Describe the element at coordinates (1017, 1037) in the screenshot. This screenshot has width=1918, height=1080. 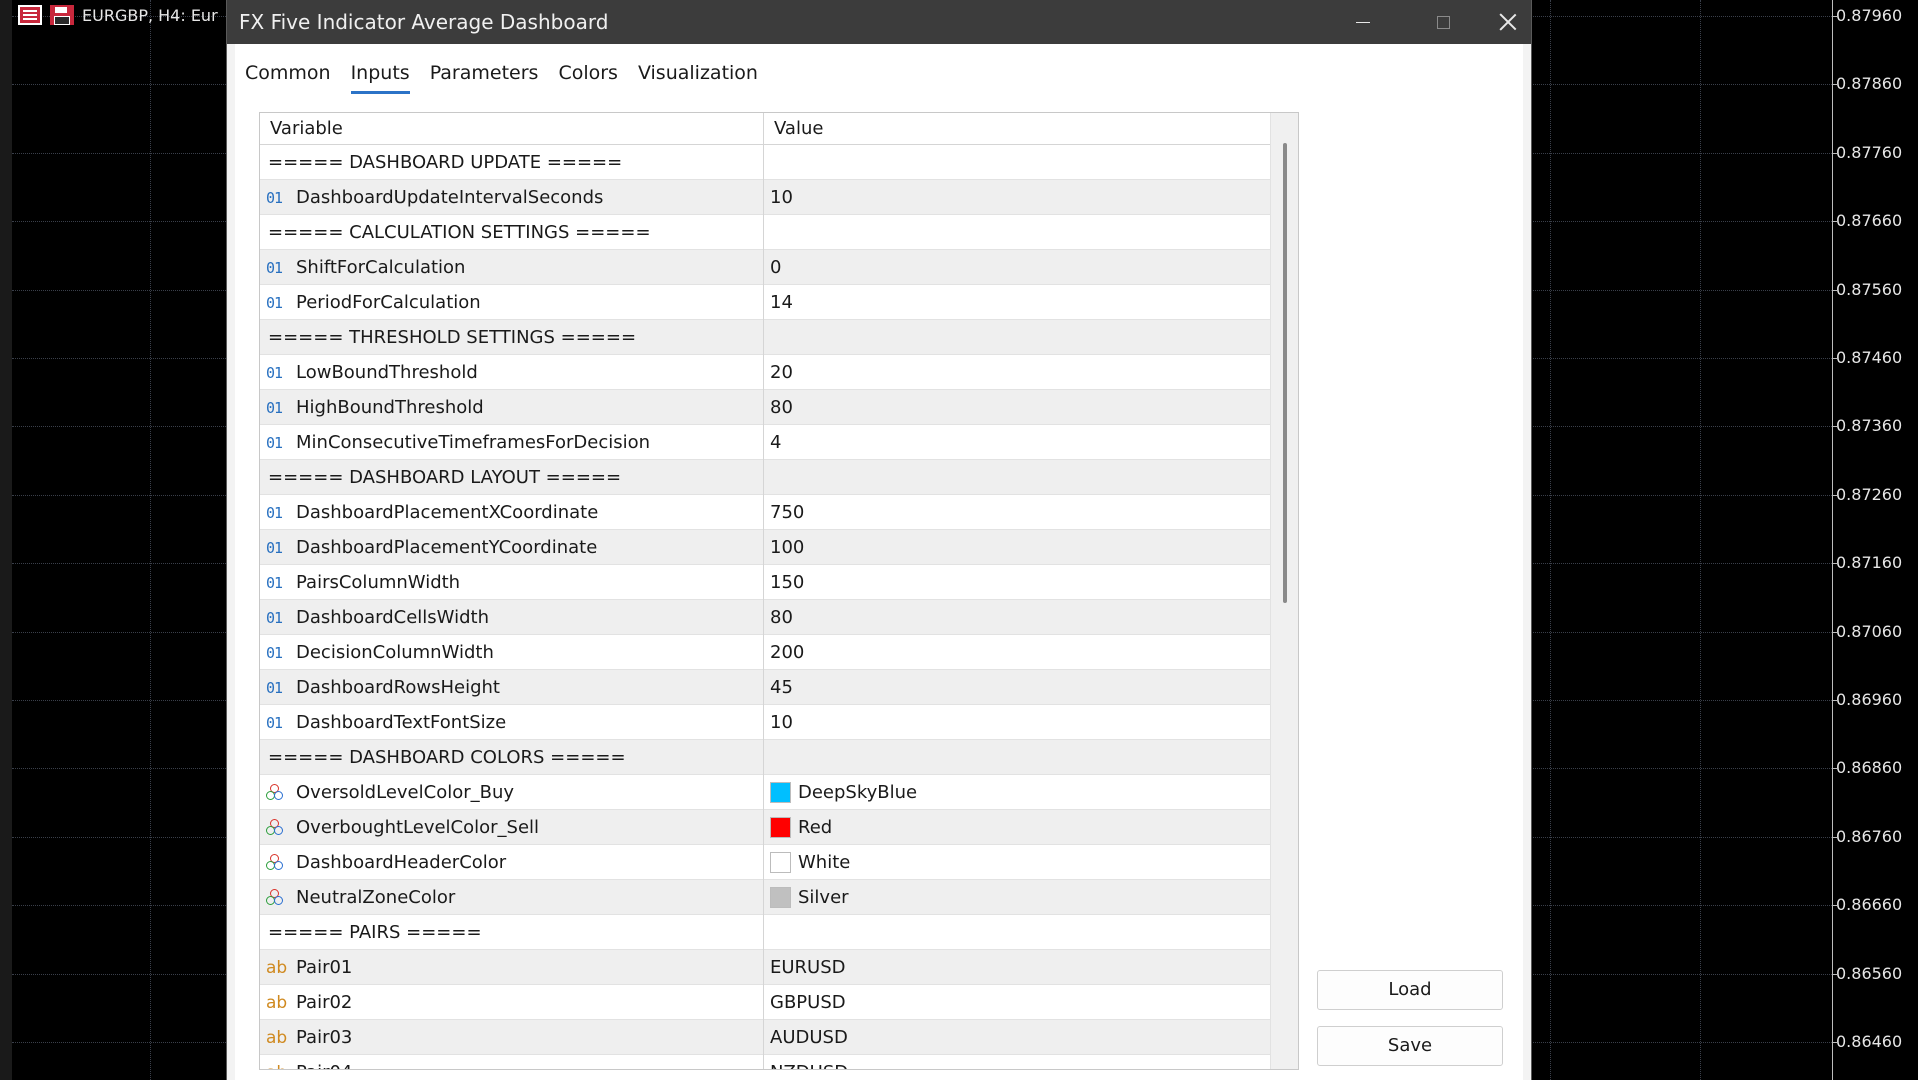
I see `value-cell: AUDUSD` at that location.